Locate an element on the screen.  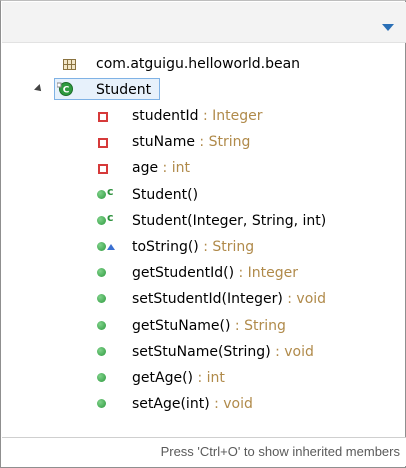
class-icon: C is located at coordinates (65, 89).